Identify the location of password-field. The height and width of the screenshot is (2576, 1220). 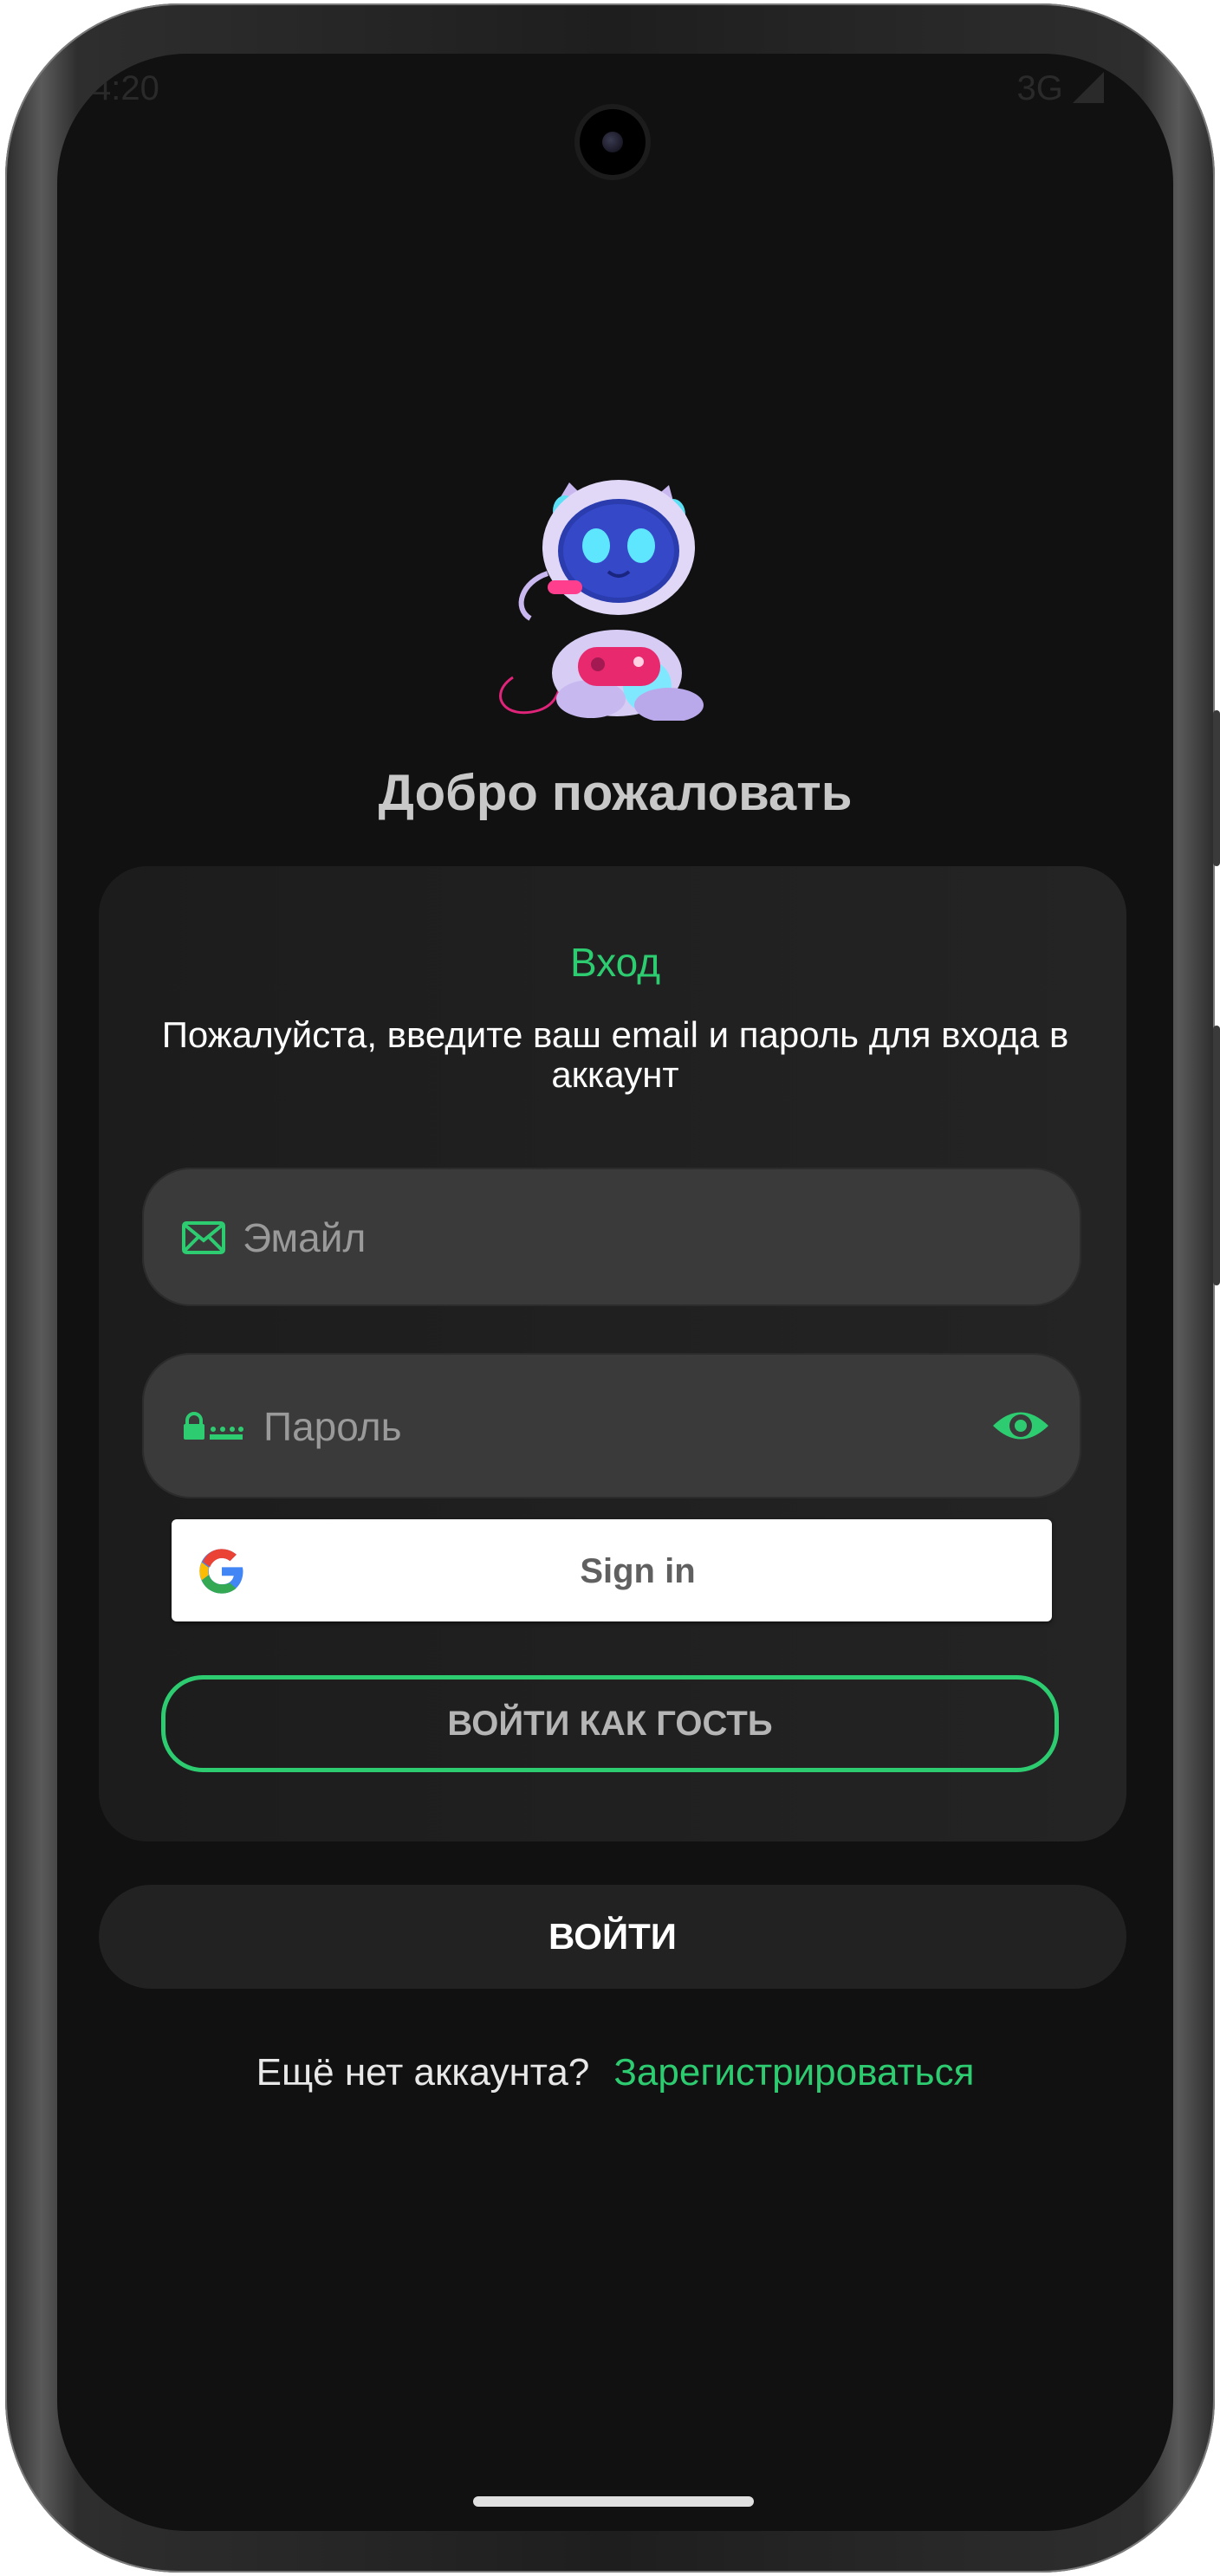
(611, 1426).